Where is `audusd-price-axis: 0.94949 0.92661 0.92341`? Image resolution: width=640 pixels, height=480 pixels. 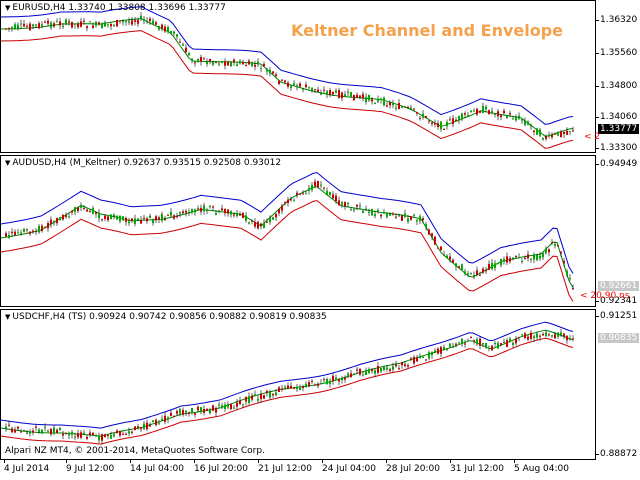
audusd-price-axis: 0.94949 0.92661 0.92341 is located at coordinates (618, 231).